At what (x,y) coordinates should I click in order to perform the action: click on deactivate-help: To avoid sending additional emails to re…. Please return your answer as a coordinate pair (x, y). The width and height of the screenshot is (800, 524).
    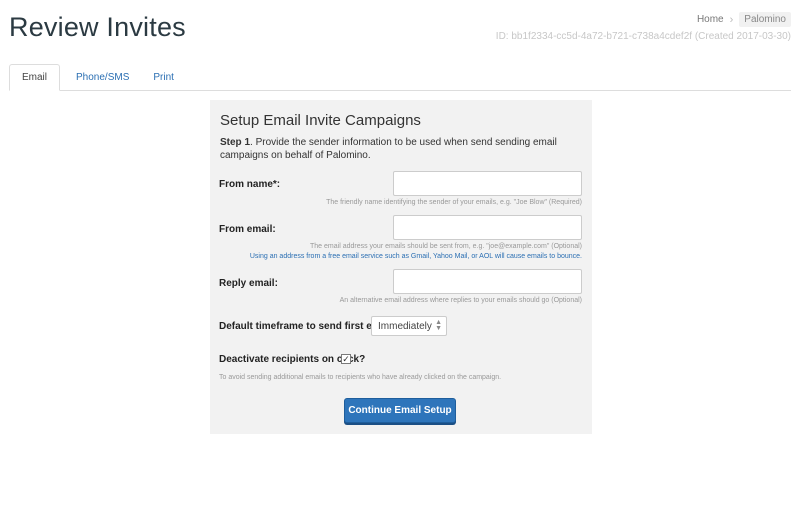
    Looking at the image, I should click on (360, 377).